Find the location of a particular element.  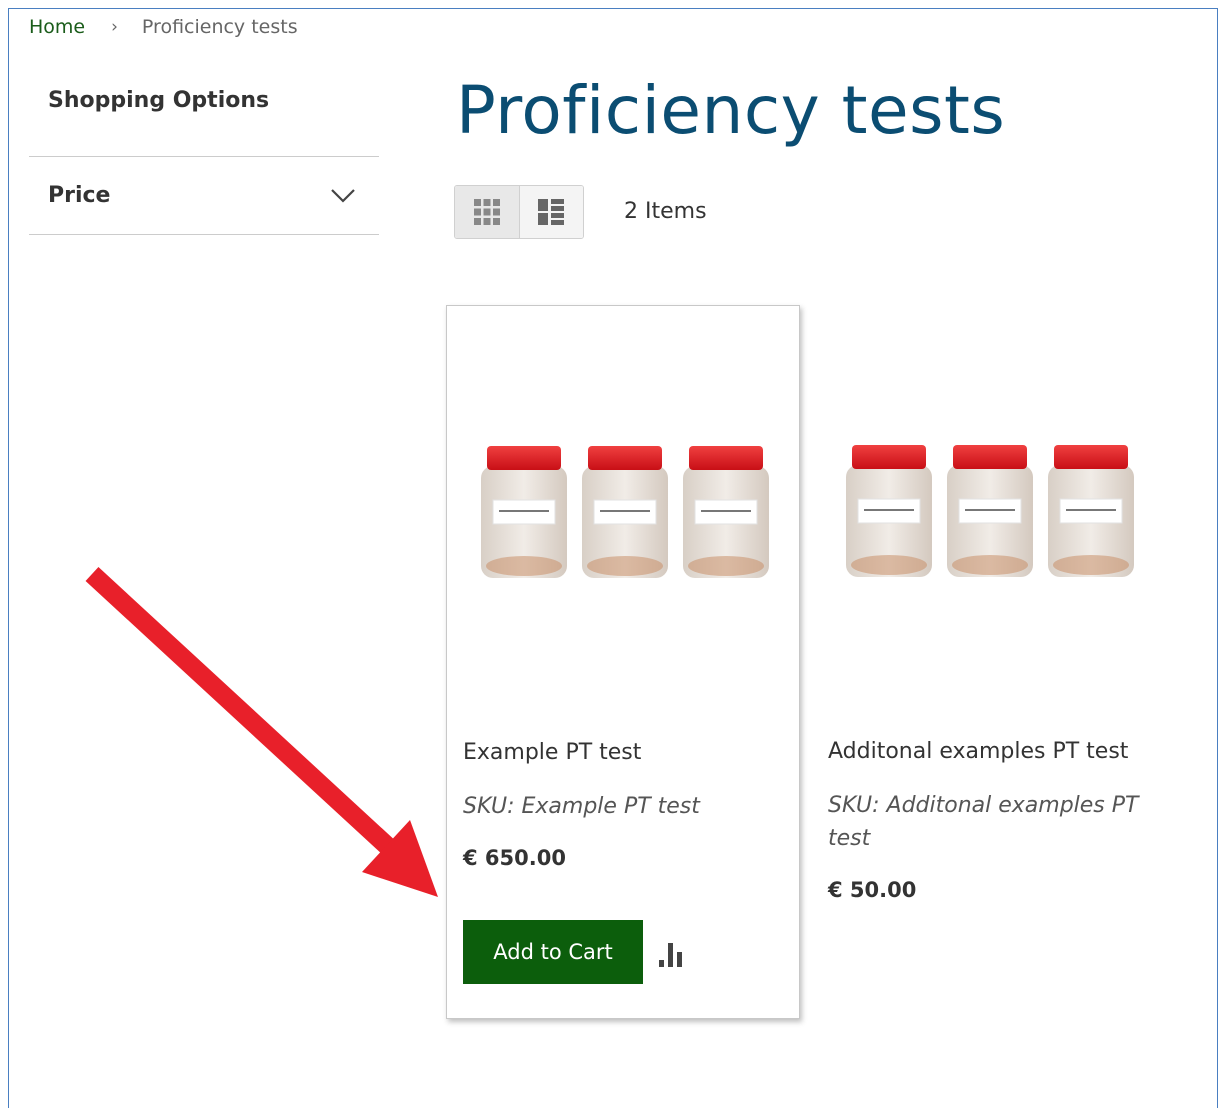

filter-price-label: Price is located at coordinates (79, 195).